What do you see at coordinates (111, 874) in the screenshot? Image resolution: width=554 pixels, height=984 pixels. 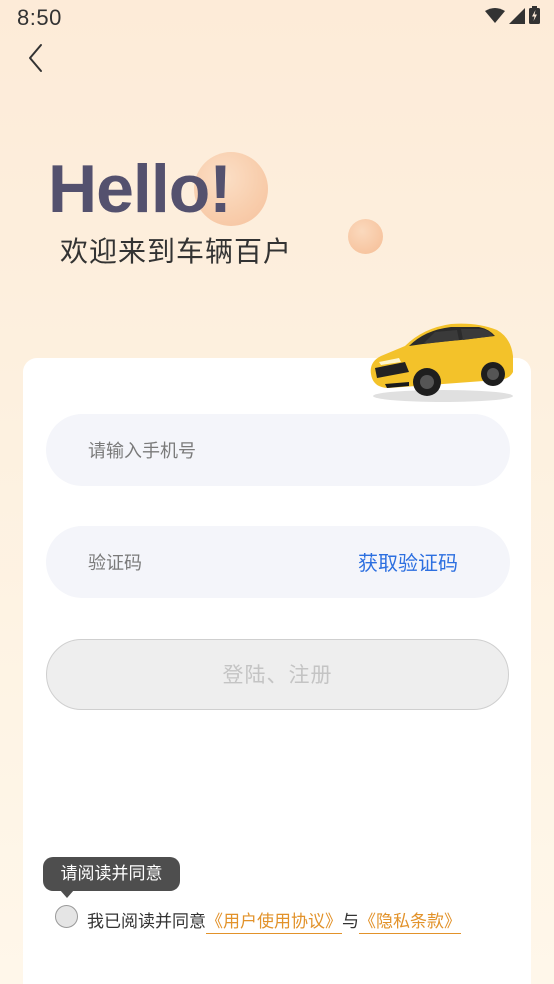 I see `agreement-tooltip: 请阅读并同意` at bounding box center [111, 874].